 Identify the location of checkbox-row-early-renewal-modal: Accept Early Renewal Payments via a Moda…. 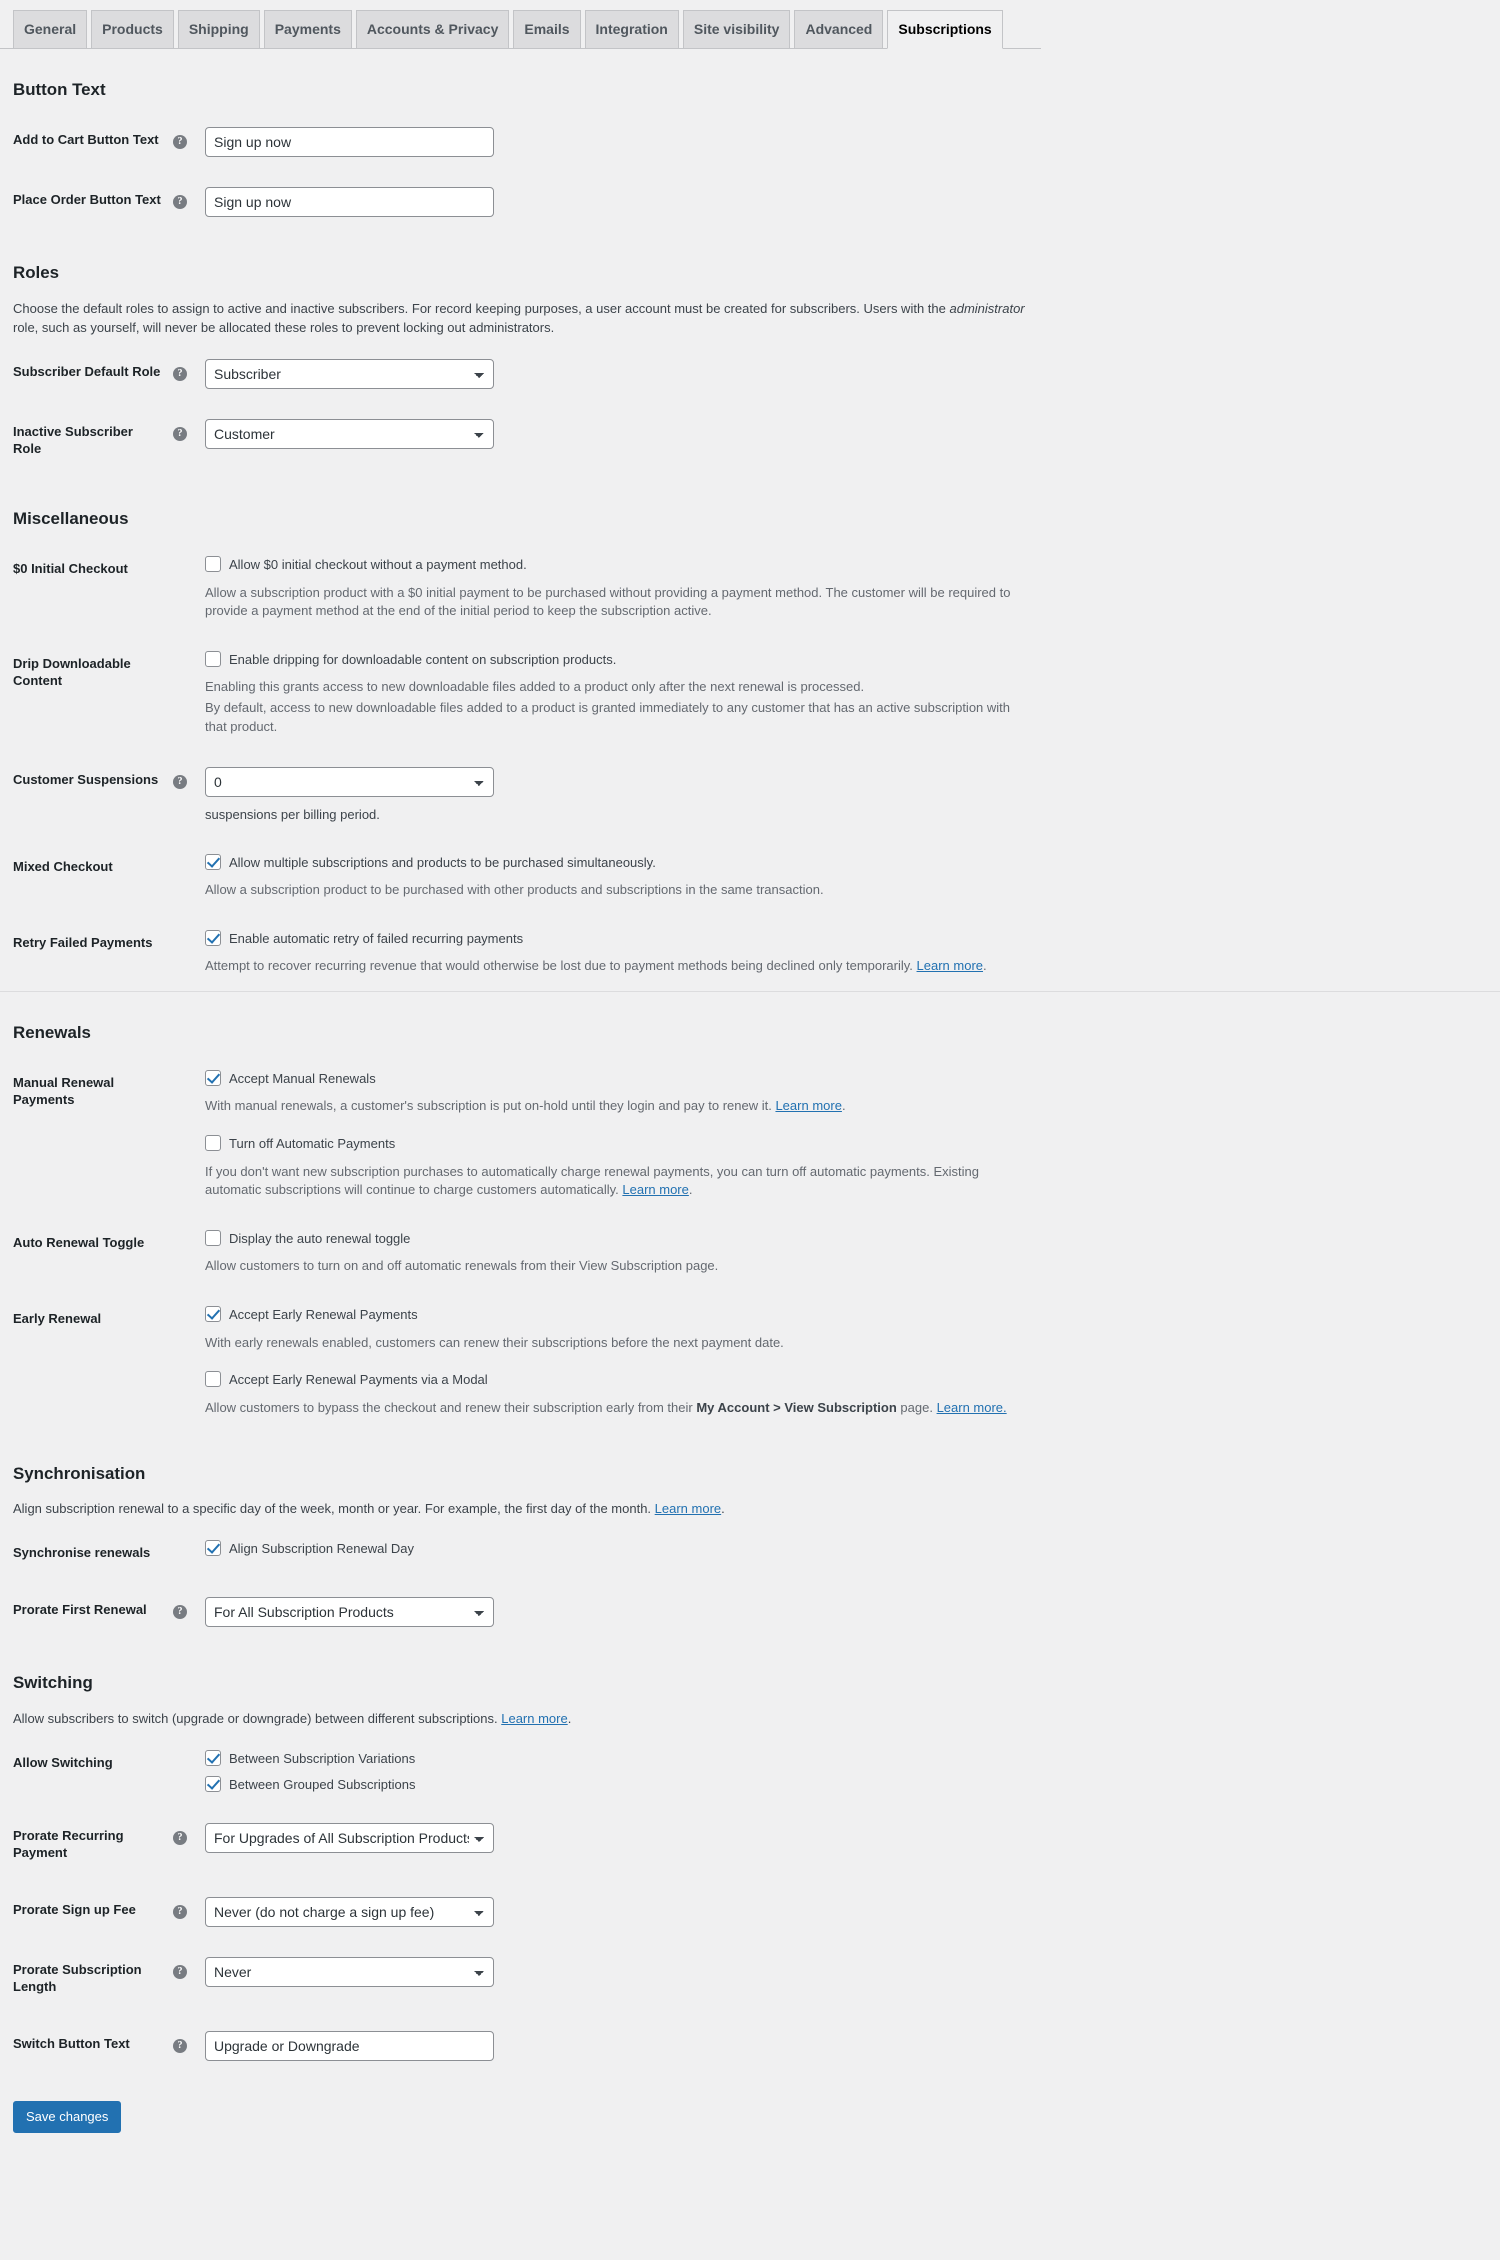
(618, 1379).